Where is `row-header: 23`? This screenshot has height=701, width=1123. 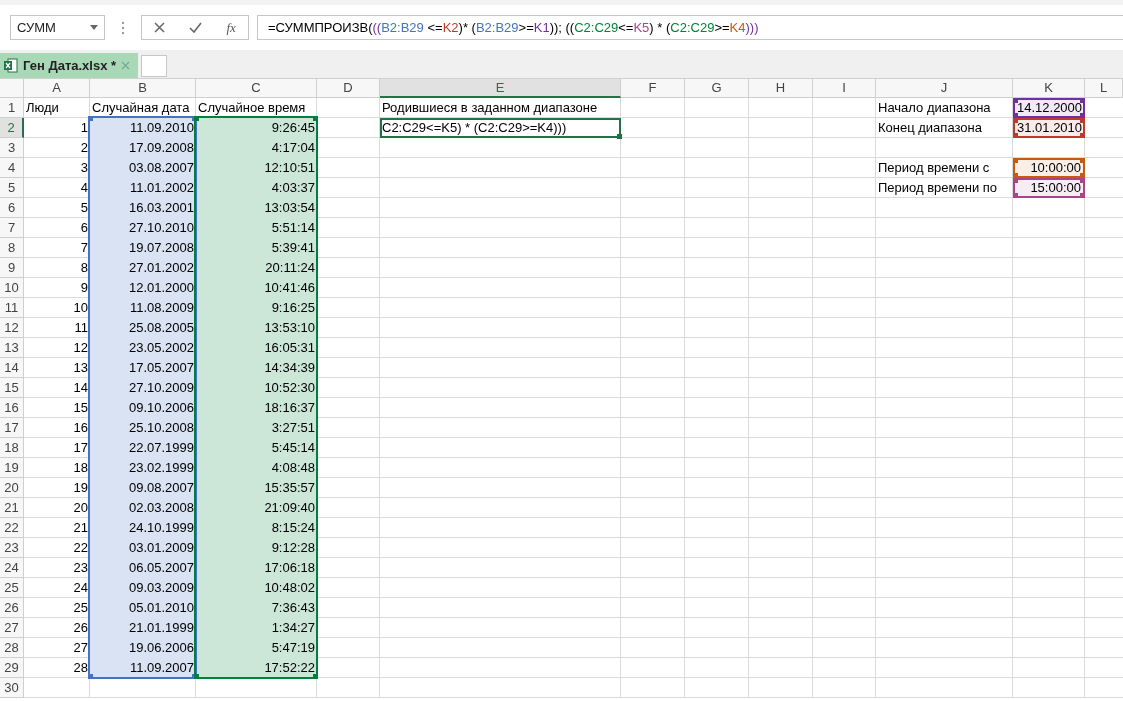
row-header: 23 is located at coordinates (12, 548).